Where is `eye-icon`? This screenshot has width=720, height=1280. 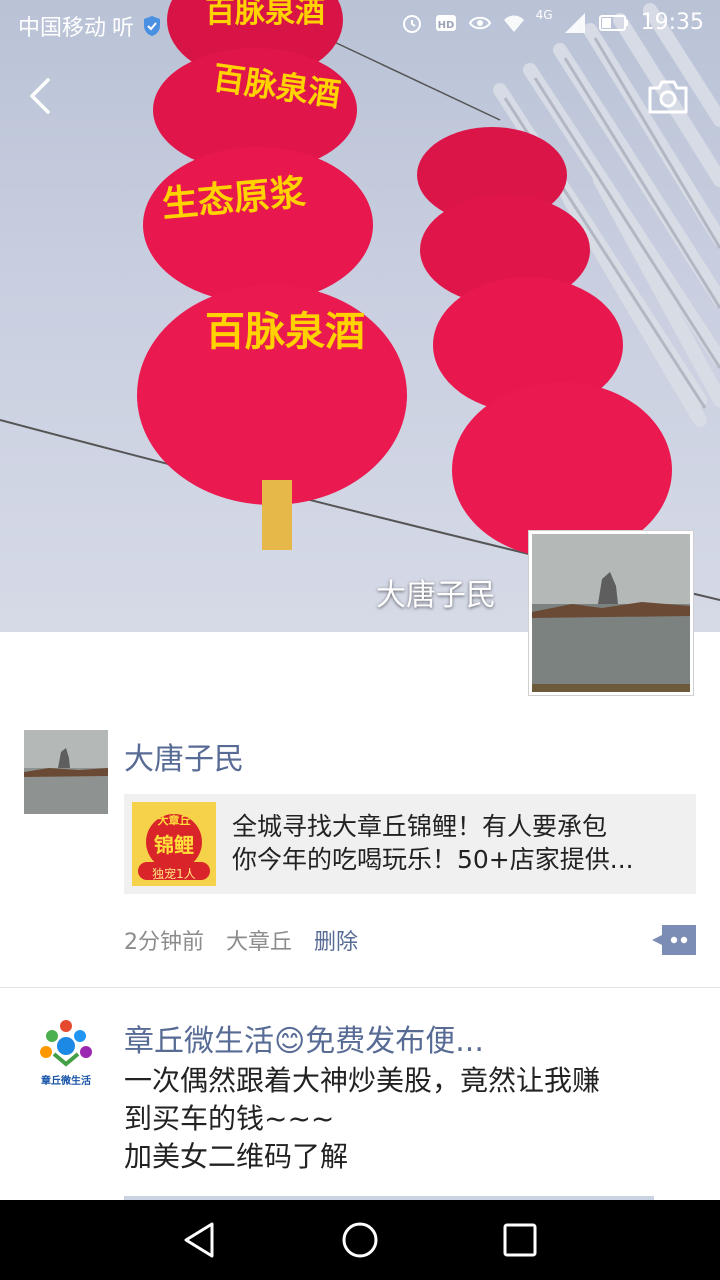
eye-icon is located at coordinates (479, 22).